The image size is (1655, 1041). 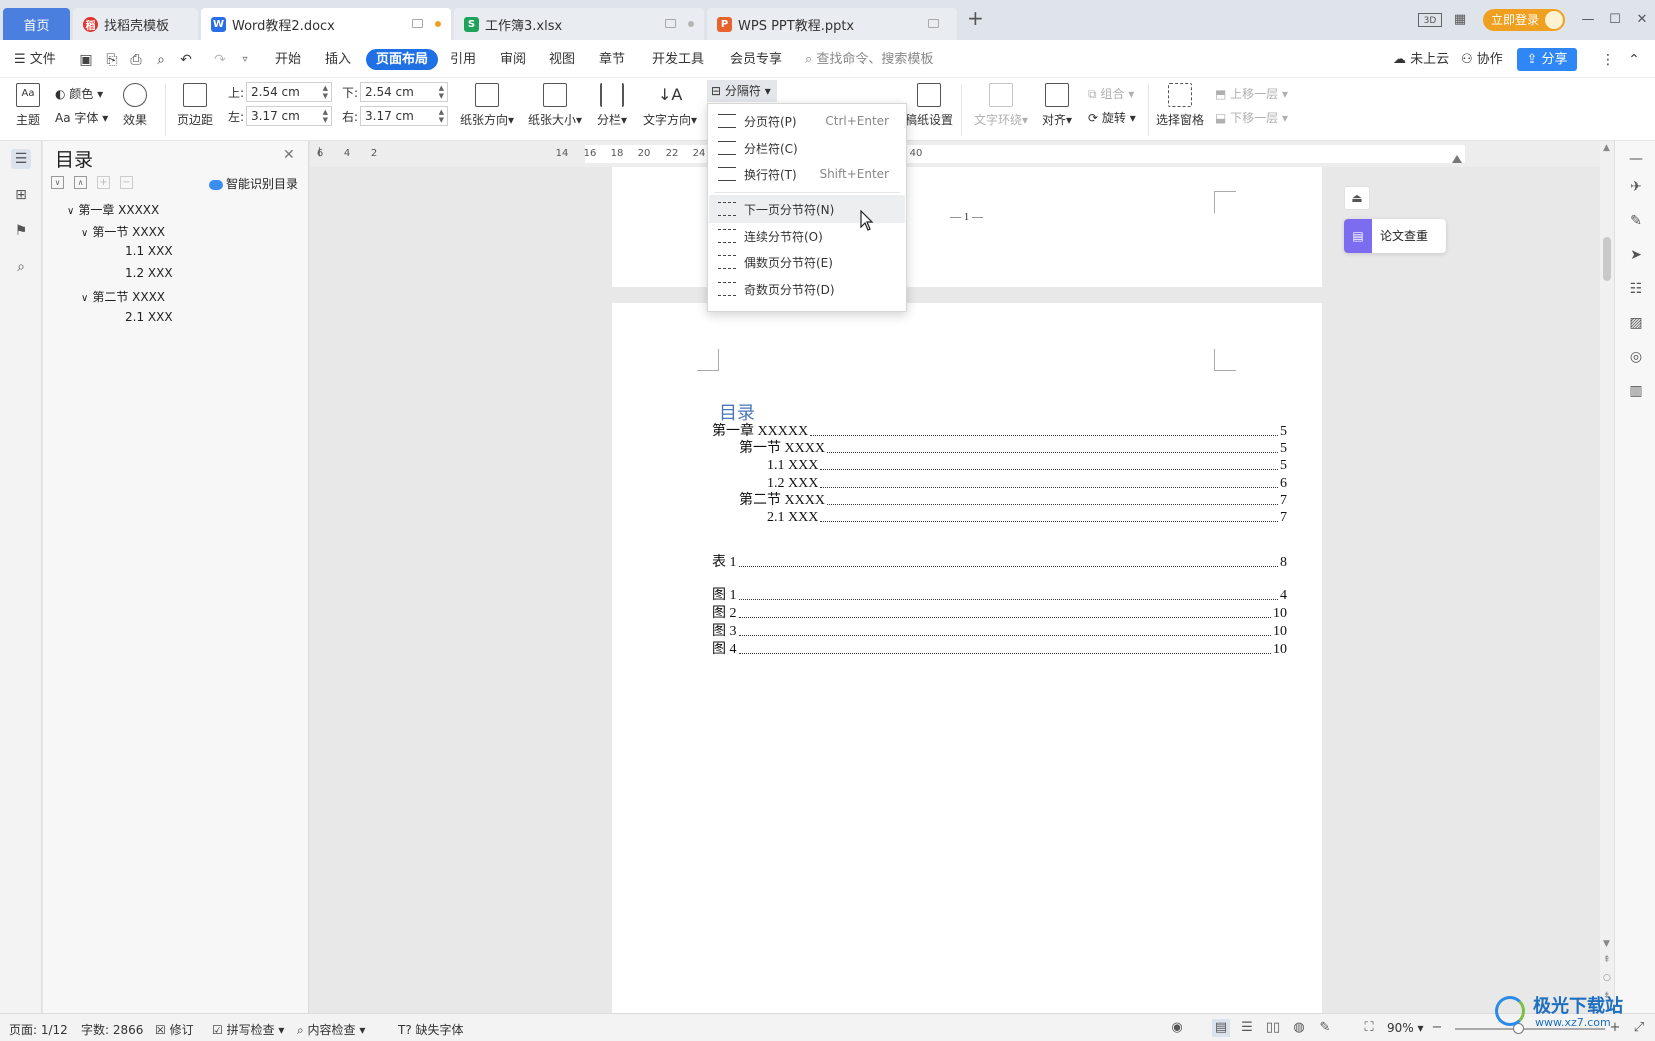 What do you see at coordinates (1027, 484) in the screenshot?
I see `toc-entry: 1.2 XXX 6` at bounding box center [1027, 484].